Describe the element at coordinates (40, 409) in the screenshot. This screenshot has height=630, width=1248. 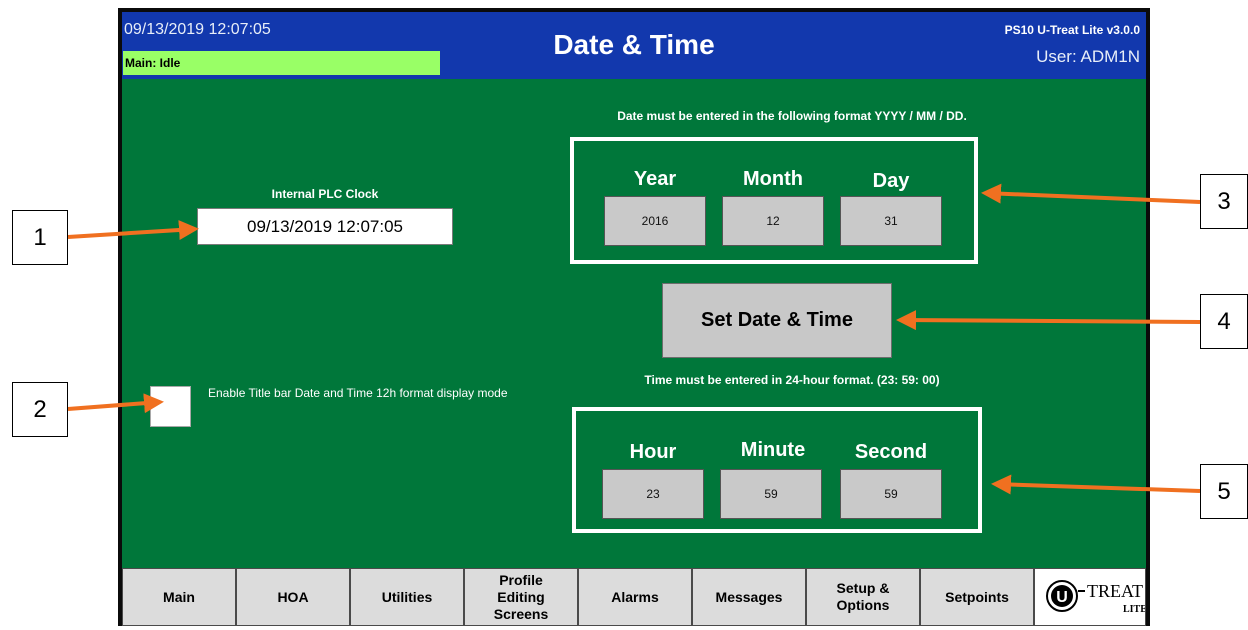
I see `callout-2: 2` at that location.